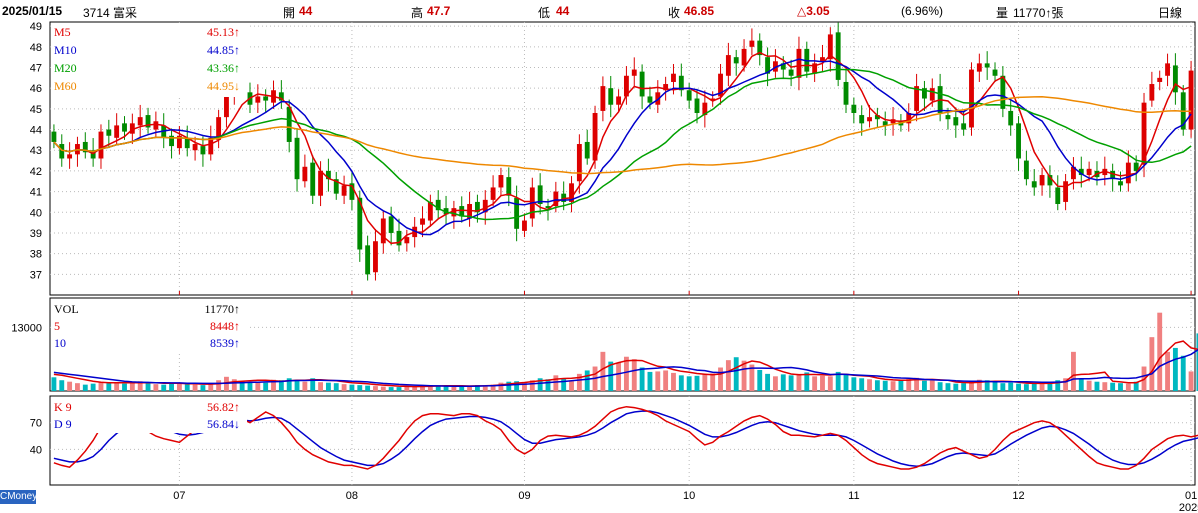 The width and height of the screenshot is (1198, 513). What do you see at coordinates (36, 27) in the screenshot?
I see `price-tick-label: 49` at bounding box center [36, 27].